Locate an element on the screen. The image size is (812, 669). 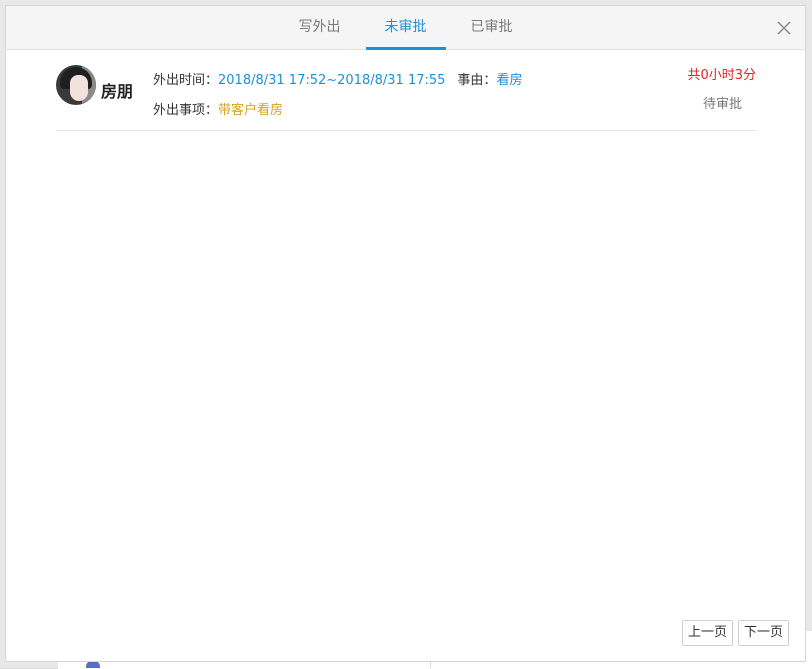
reason-value: 看房 is located at coordinates (509, 80).